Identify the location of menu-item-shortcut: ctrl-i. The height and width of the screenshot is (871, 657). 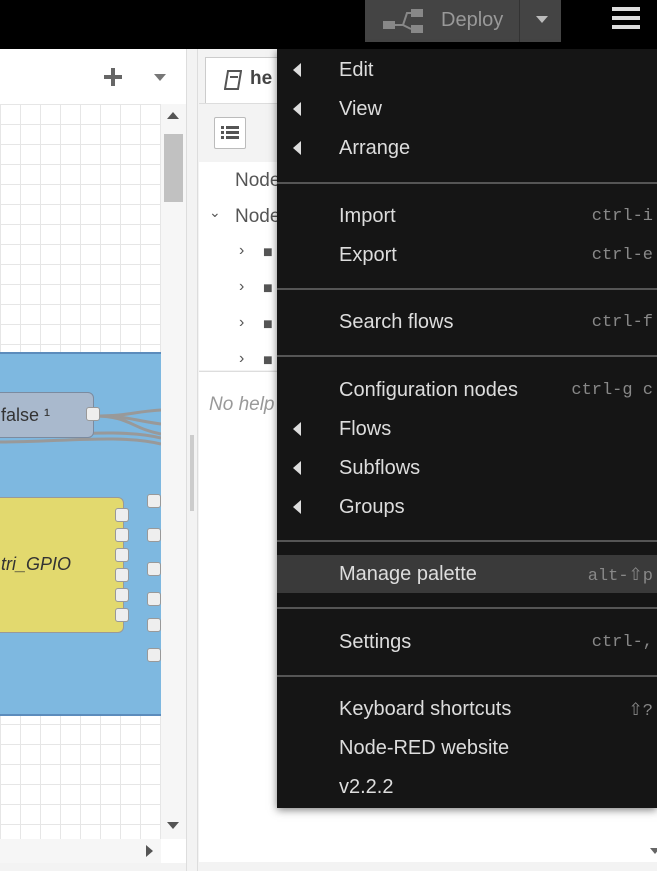
(622, 216).